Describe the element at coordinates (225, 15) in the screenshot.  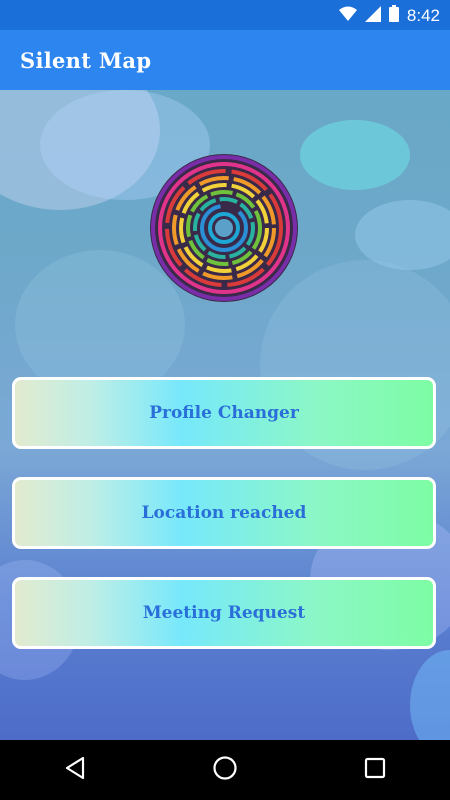
I see `status-bar: 8:42` at that location.